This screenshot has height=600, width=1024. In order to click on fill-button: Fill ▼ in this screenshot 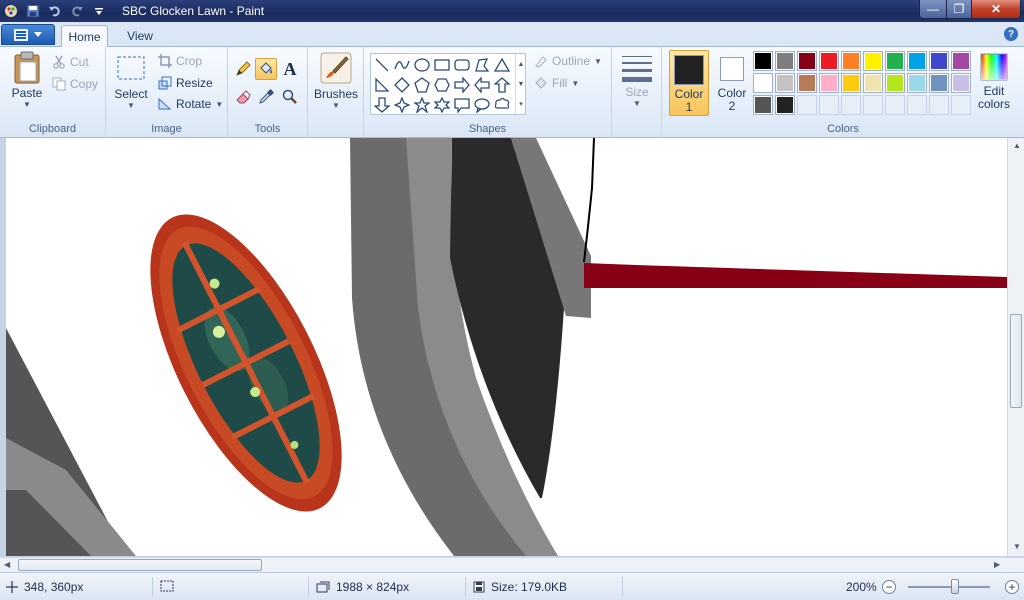, I will do `click(556, 83)`.